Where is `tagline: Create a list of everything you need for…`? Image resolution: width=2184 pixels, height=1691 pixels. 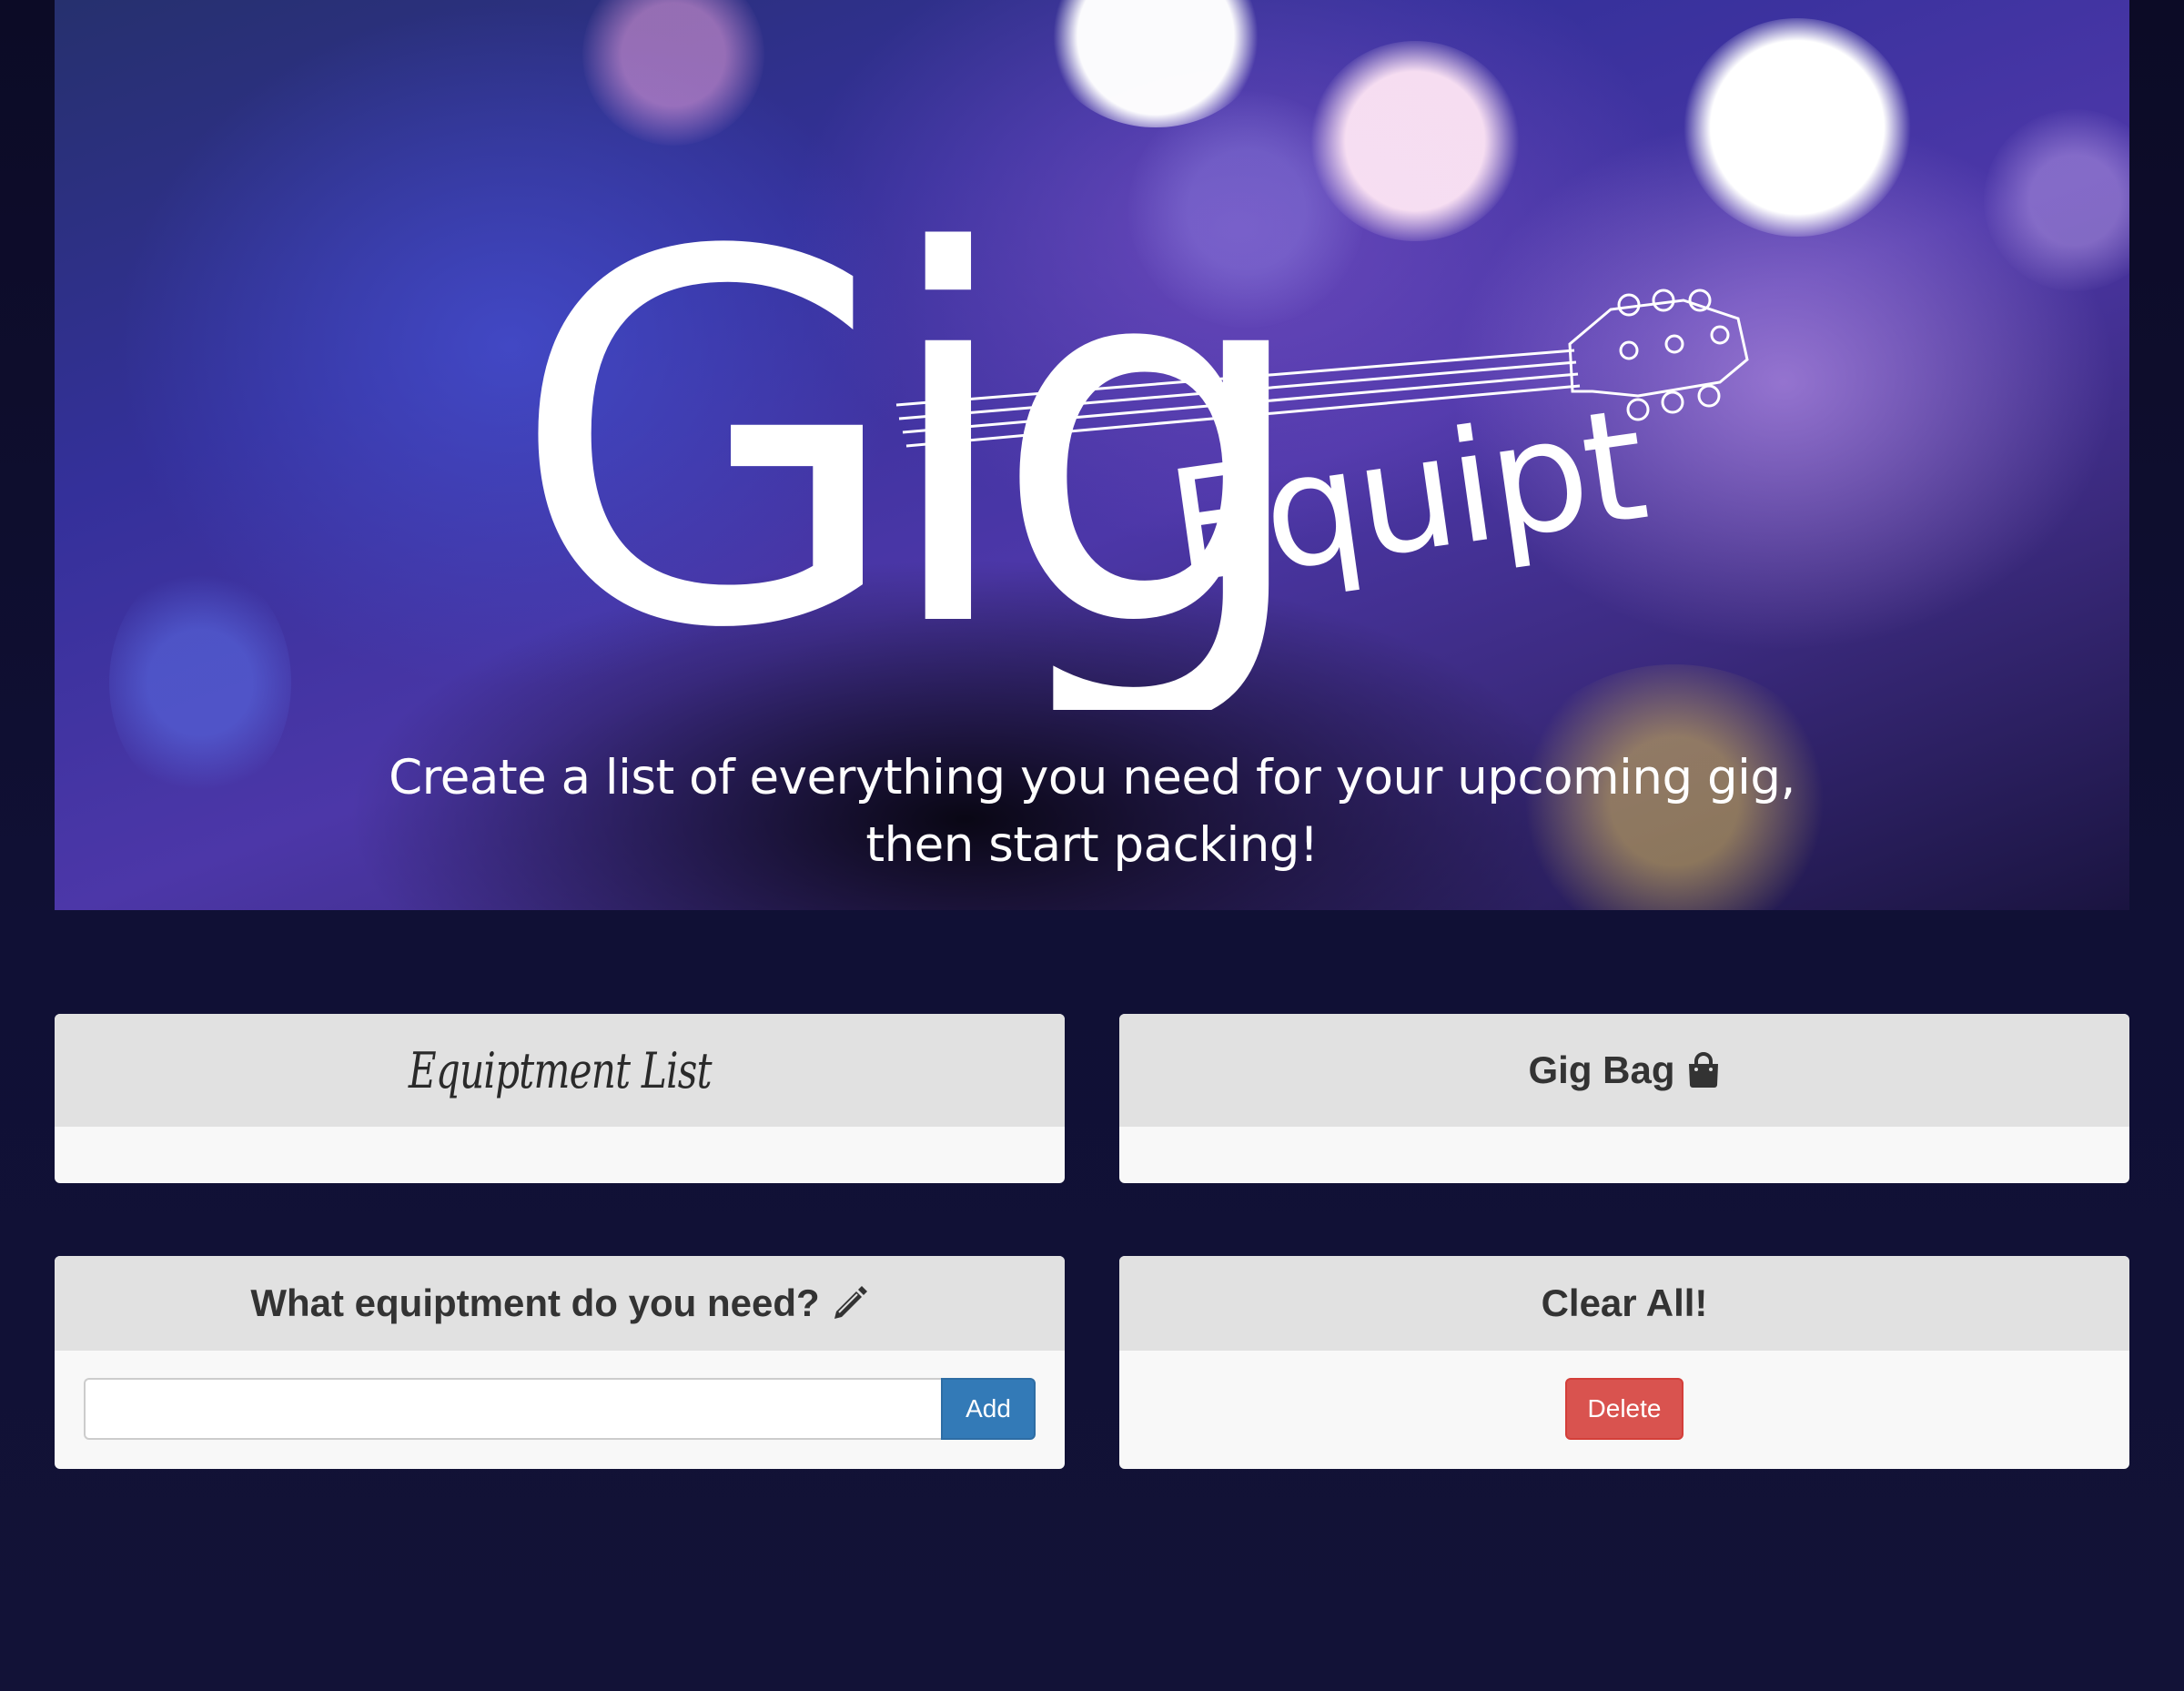
tagline: Create a list of everything you need for… is located at coordinates (1092, 811).